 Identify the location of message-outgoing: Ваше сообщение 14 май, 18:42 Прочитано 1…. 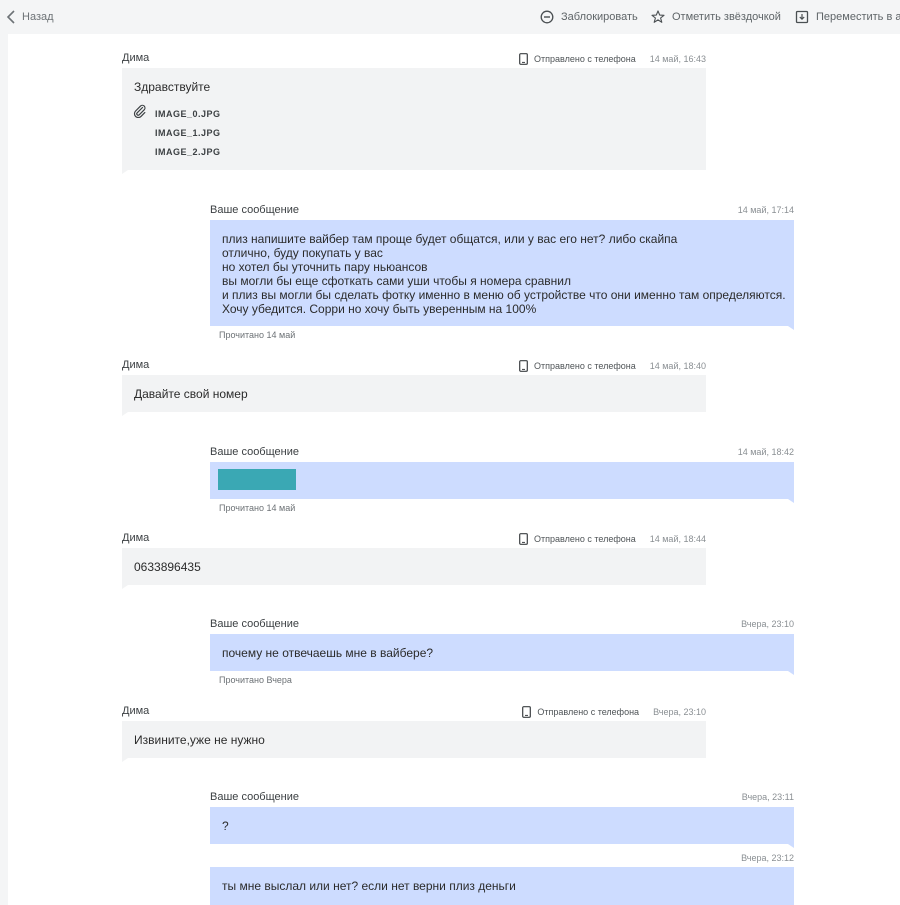
(502, 479).